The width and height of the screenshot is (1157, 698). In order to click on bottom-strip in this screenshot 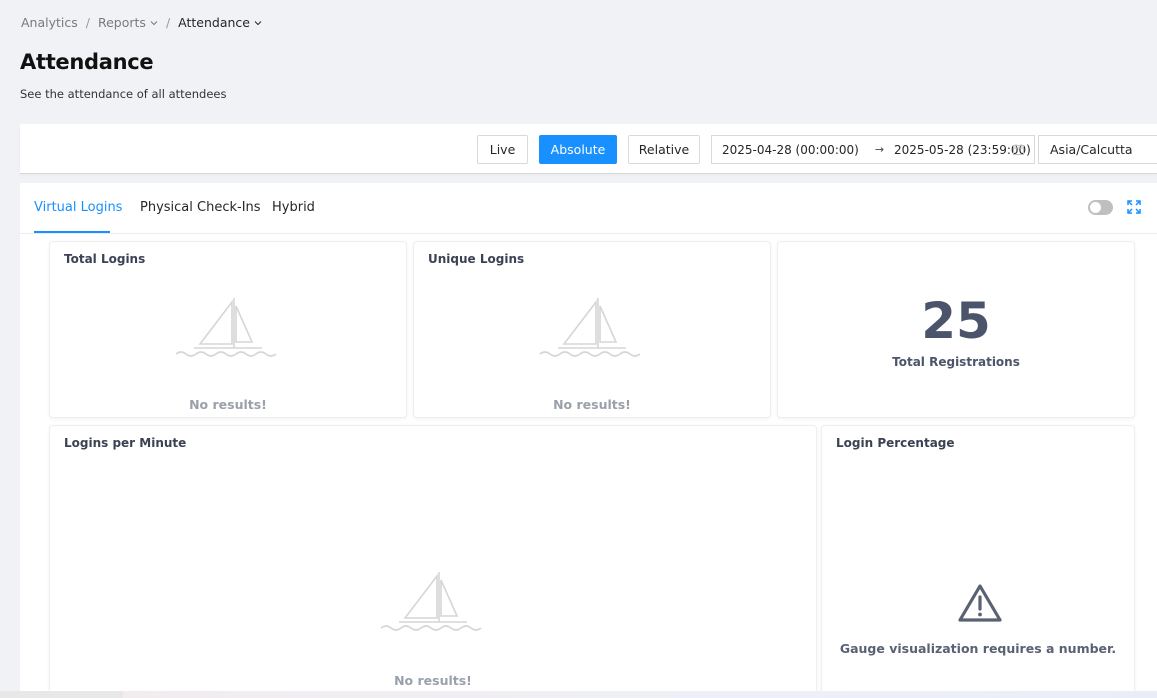, I will do `click(578, 694)`.